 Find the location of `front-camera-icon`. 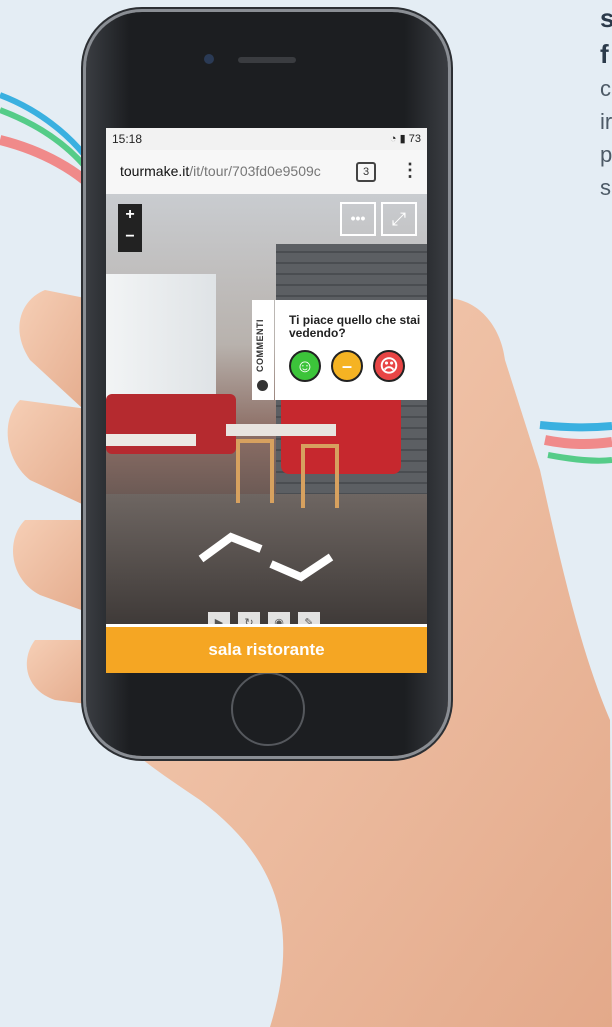

front-camera-icon is located at coordinates (209, 59).